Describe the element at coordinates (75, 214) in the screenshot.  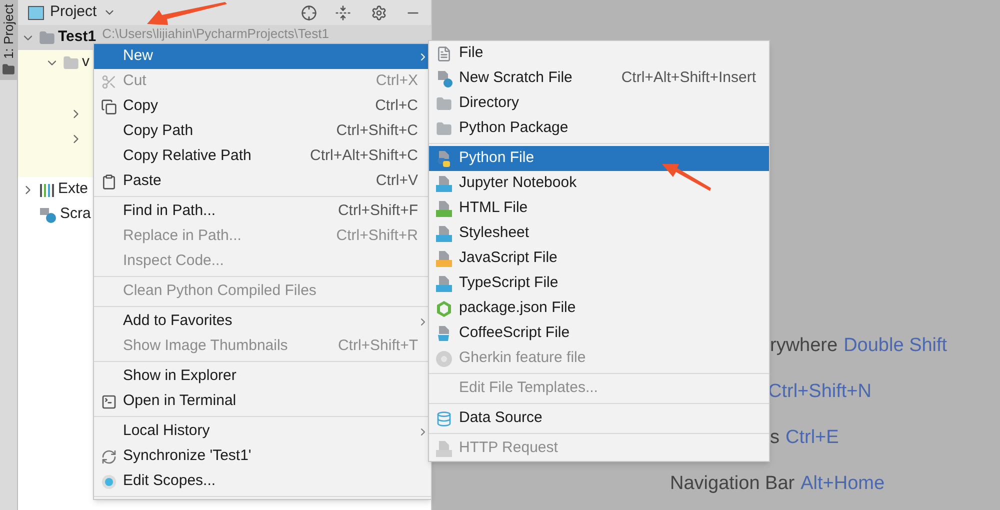
I see `tree-label: Scra` at that location.